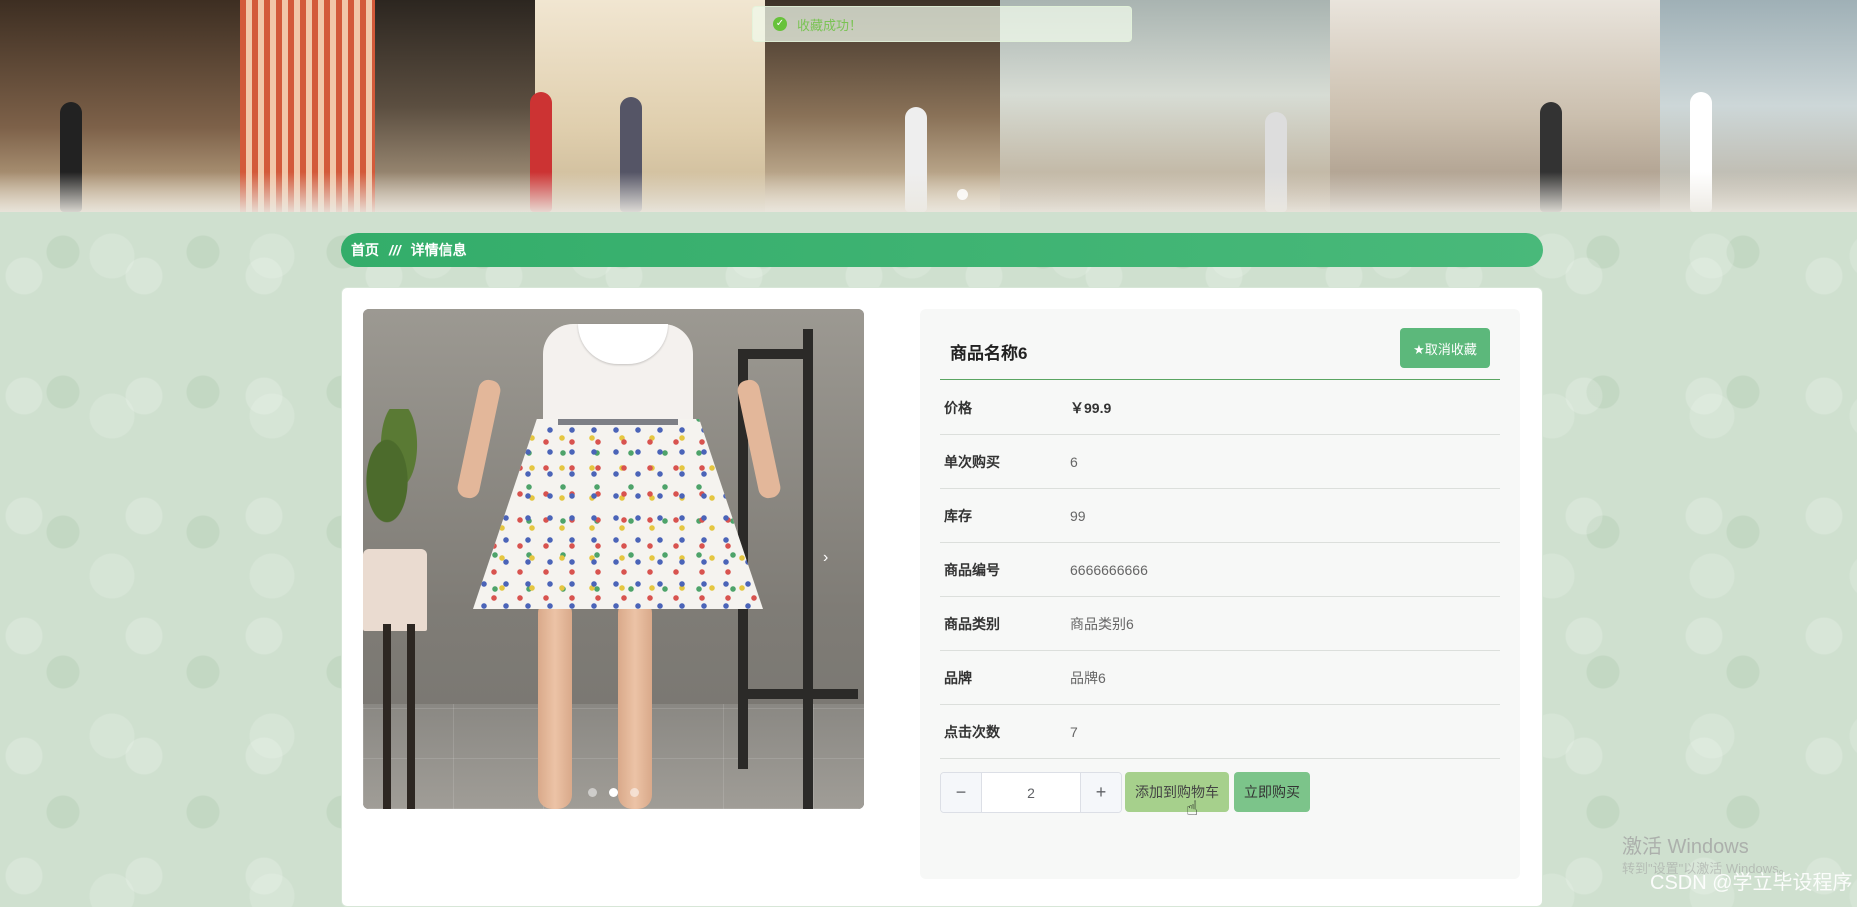 The image size is (1857, 907). What do you see at coordinates (780, 24) in the screenshot?
I see `check-circle-icon: ✓` at bounding box center [780, 24].